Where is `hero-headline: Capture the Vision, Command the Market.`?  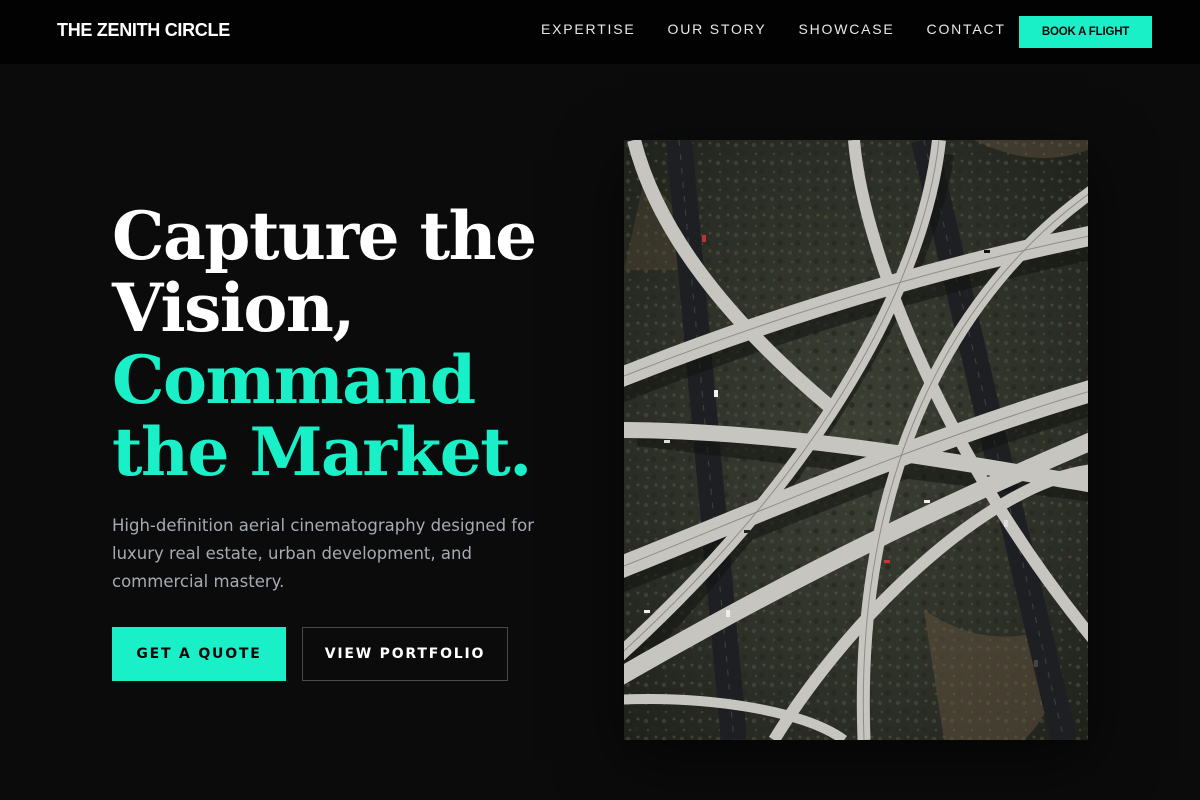 hero-headline: Capture the Vision, Command the Market. is located at coordinates (342, 344).